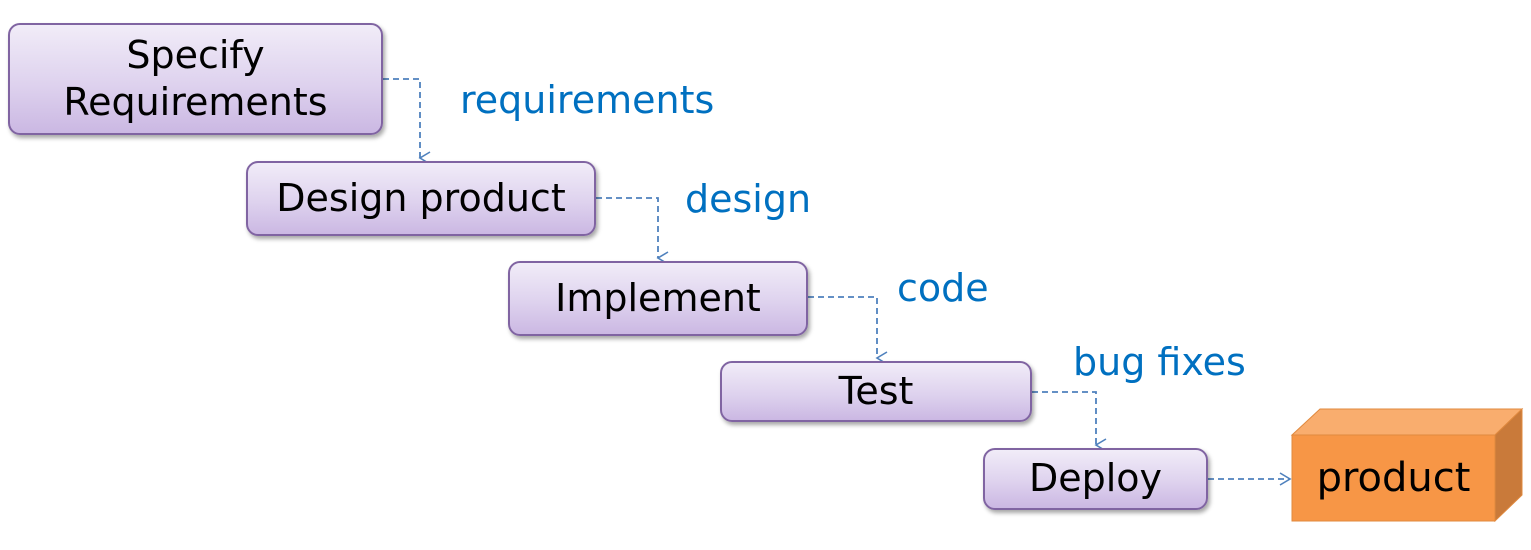 The width and height of the screenshot is (1531, 550). I want to click on step-implement: Implement, so click(658, 298).